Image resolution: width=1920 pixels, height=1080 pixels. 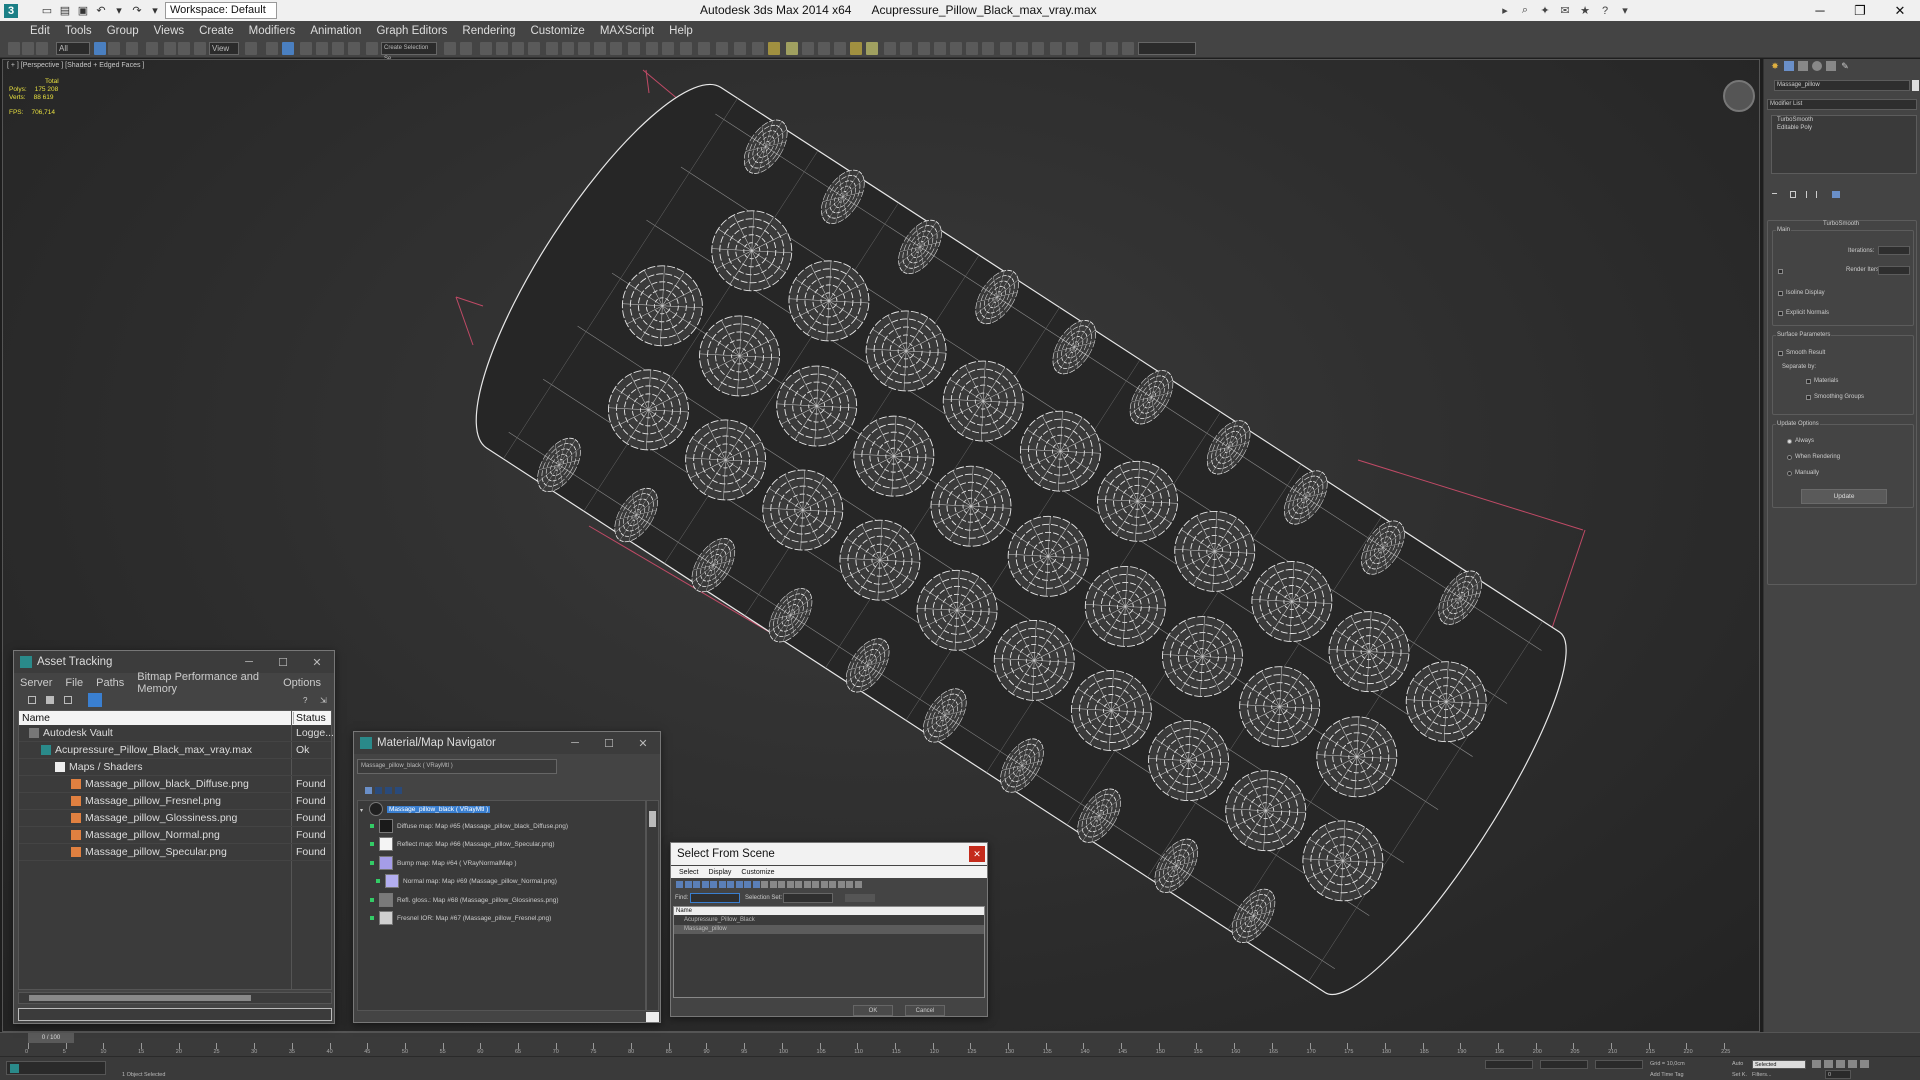 I want to click on pin-stack-icon, so click(x=1774, y=193).